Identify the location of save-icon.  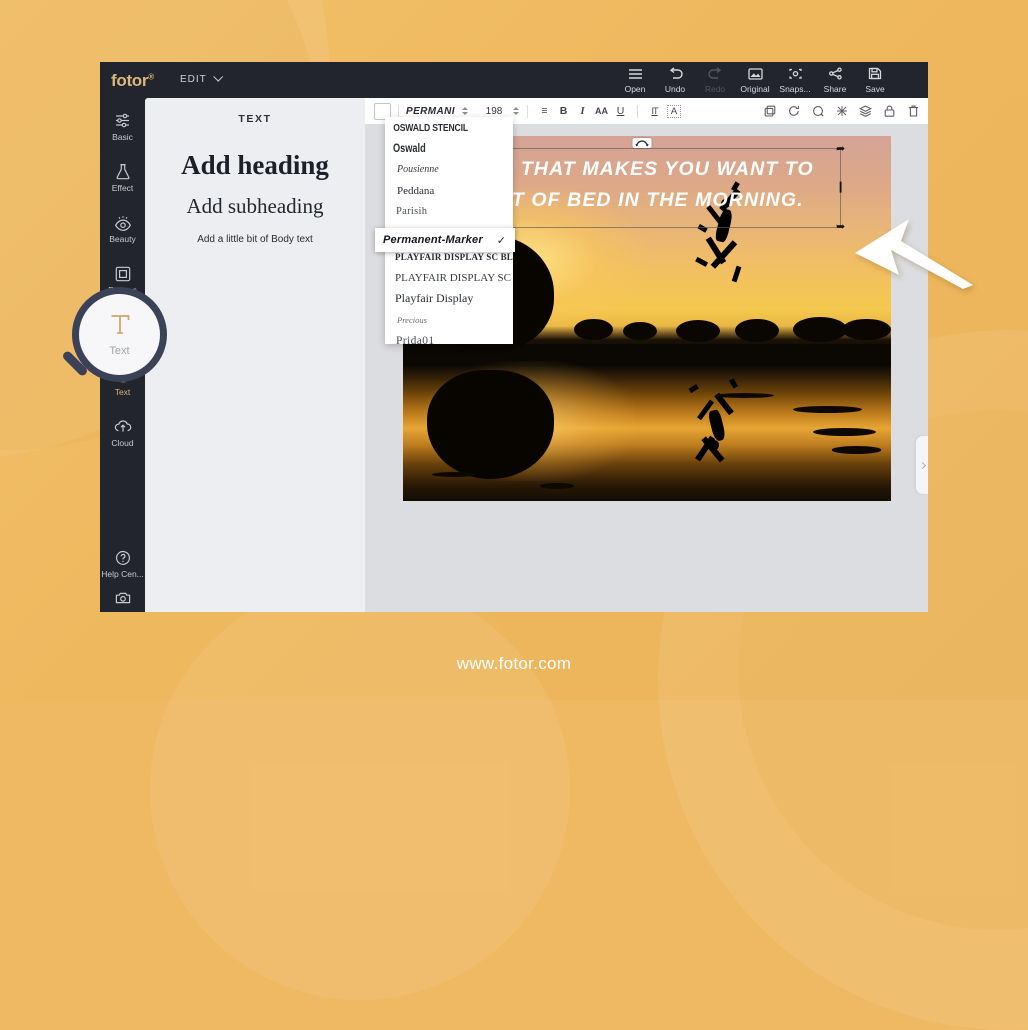
(875, 73).